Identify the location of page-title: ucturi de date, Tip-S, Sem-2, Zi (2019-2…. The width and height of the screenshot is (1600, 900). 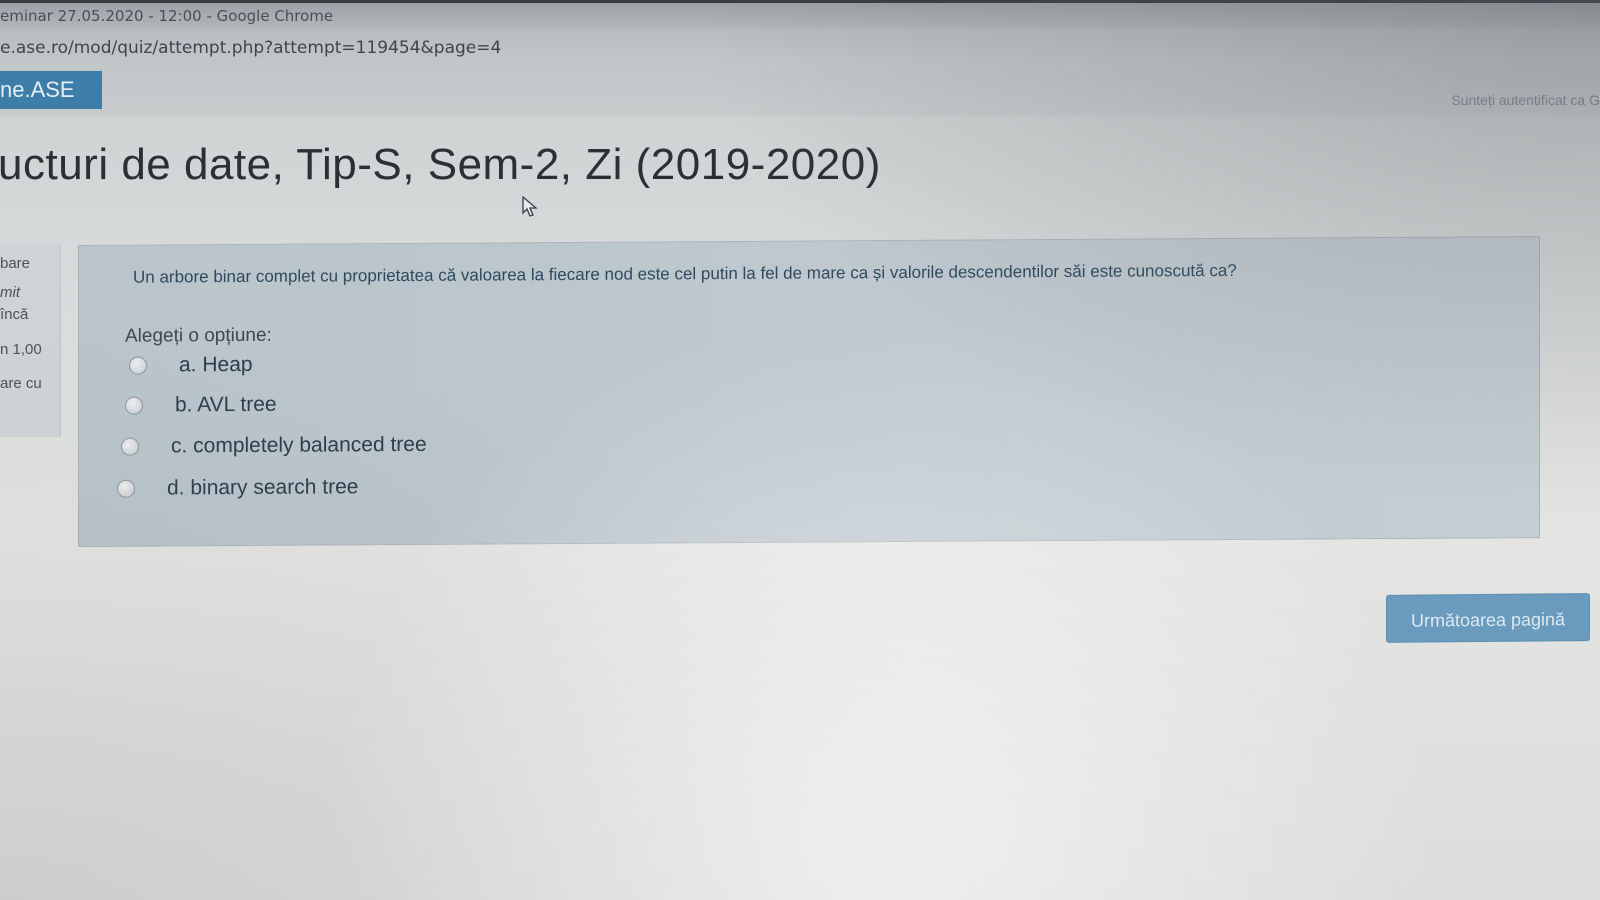
(440, 164).